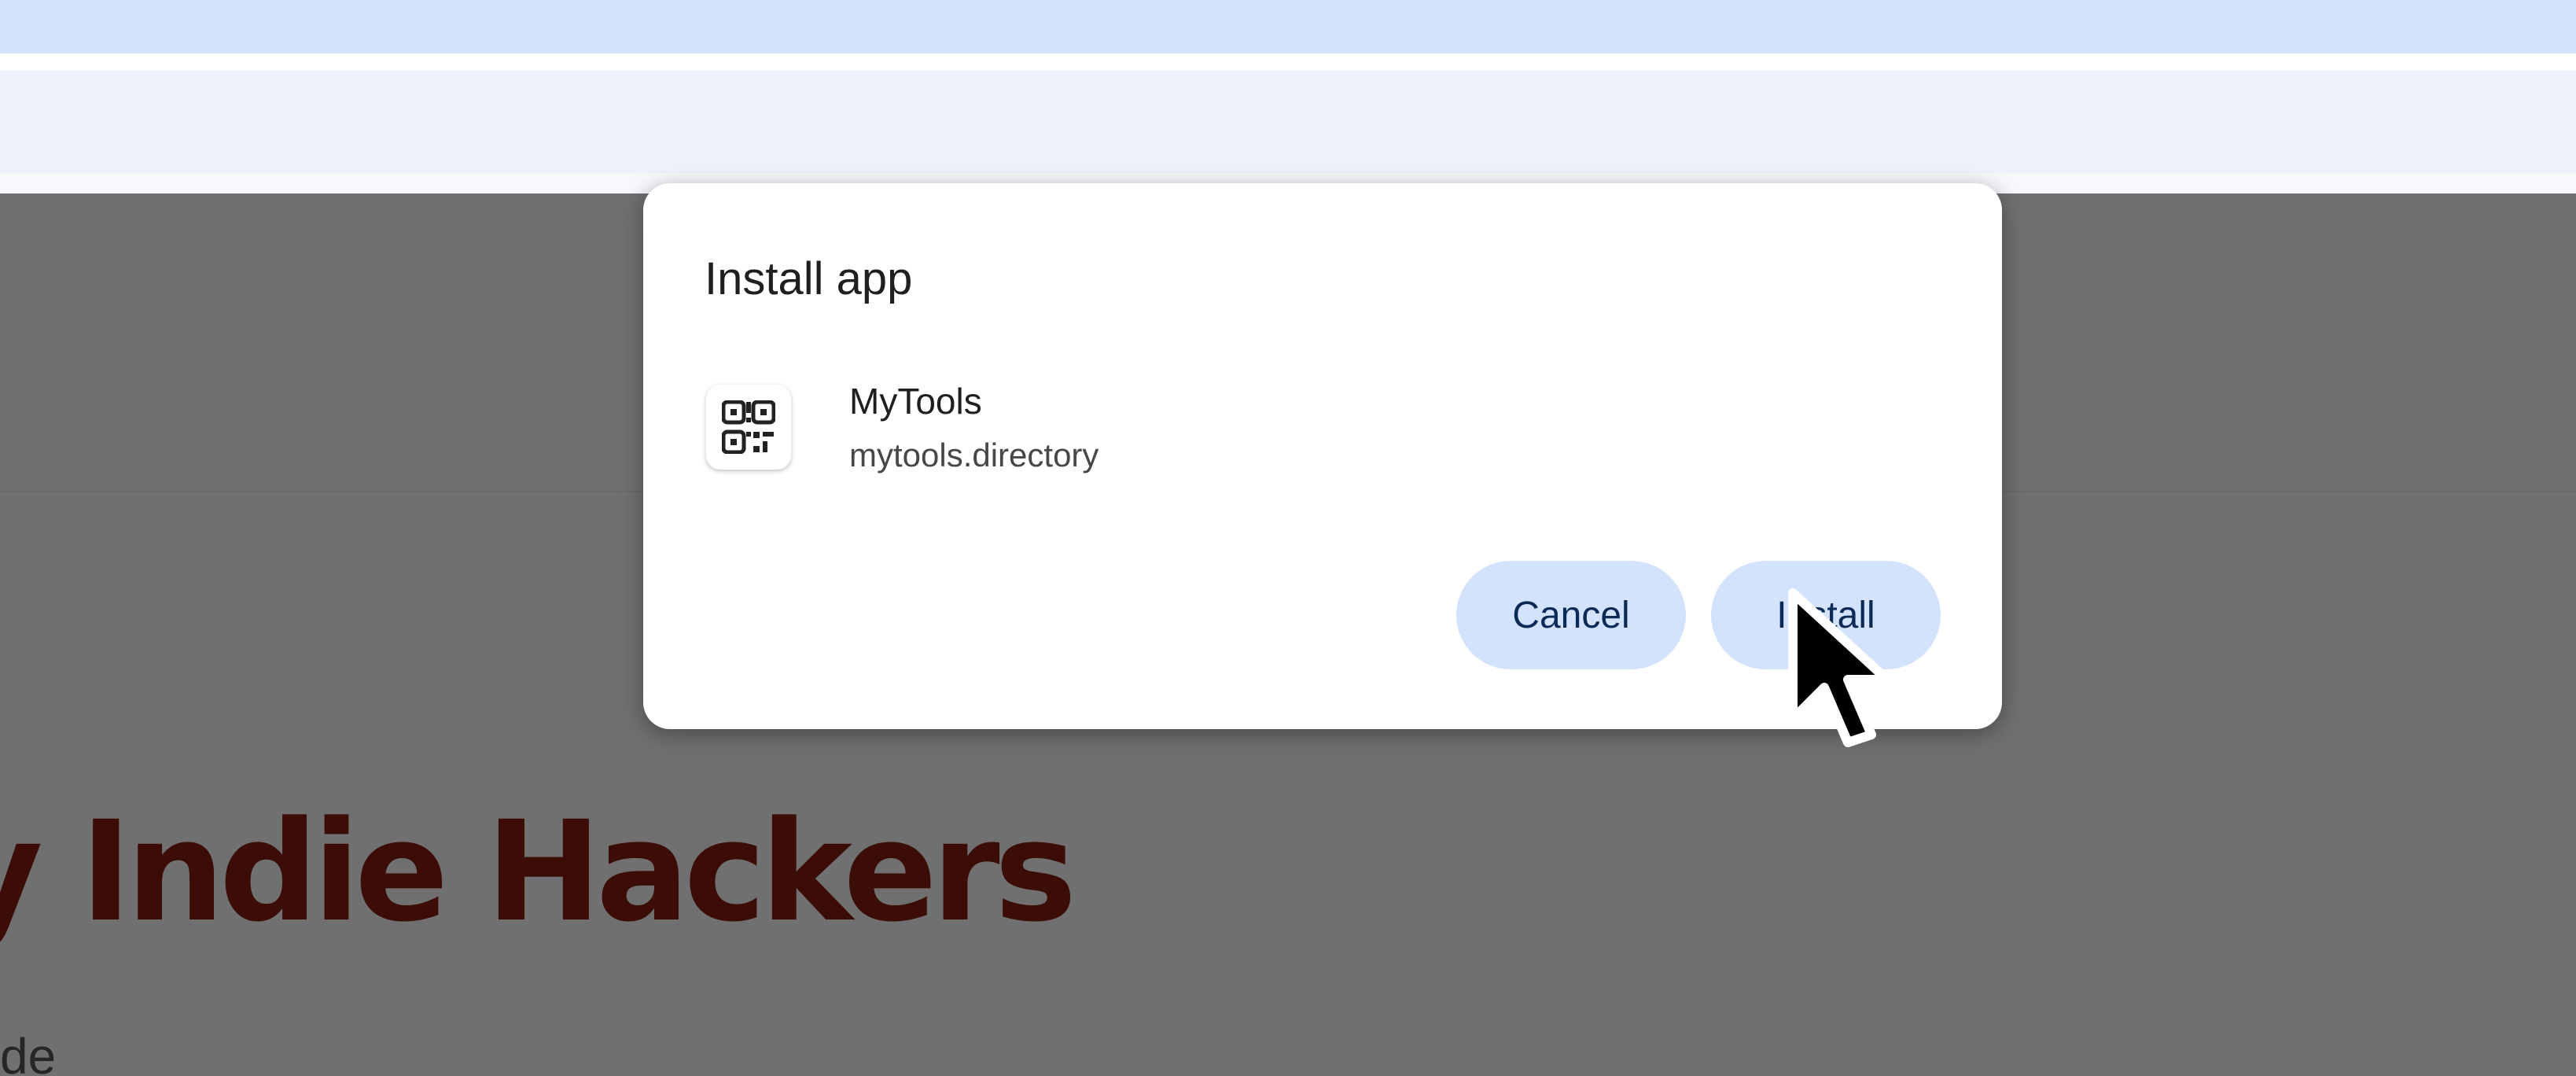 The width and height of the screenshot is (2576, 1076). Describe the element at coordinates (809, 278) in the screenshot. I see `dialog-title: Install app` at that location.